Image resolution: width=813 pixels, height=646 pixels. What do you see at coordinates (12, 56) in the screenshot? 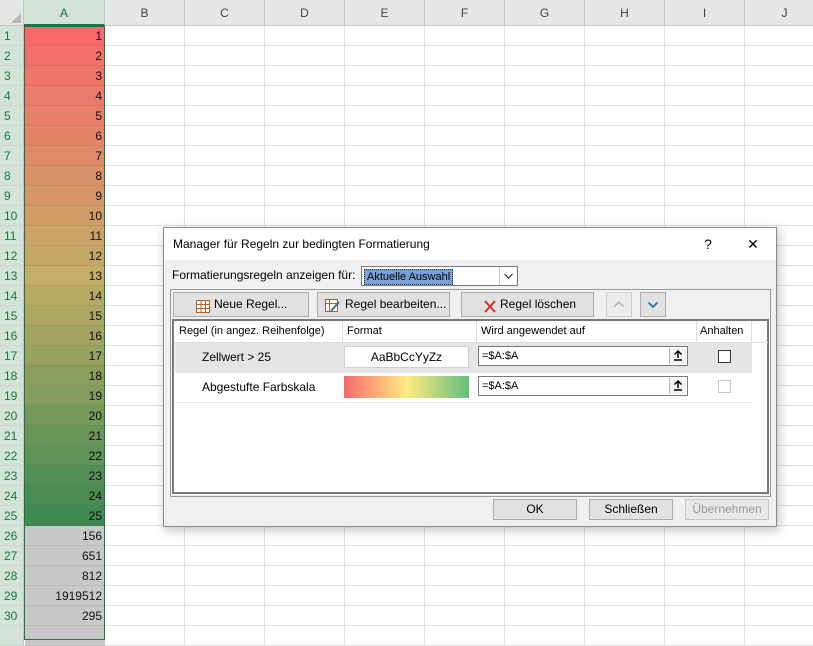
I see `row-header: 2` at bounding box center [12, 56].